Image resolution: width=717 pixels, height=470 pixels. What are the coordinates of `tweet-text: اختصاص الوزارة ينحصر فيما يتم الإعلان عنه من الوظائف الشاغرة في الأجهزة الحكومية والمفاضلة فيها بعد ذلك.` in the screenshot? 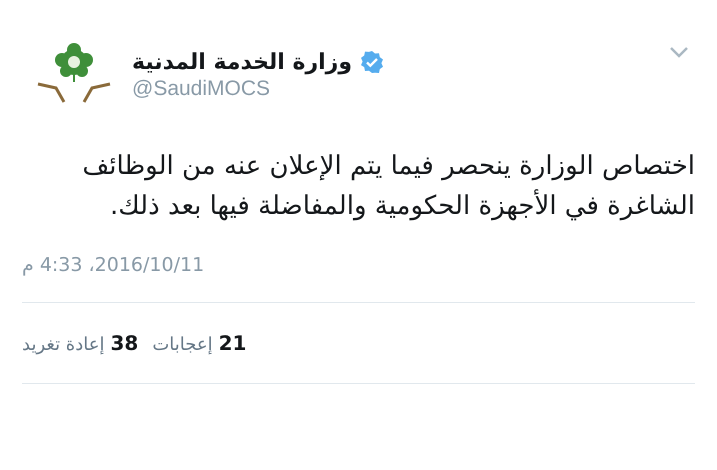 It's located at (388, 186).